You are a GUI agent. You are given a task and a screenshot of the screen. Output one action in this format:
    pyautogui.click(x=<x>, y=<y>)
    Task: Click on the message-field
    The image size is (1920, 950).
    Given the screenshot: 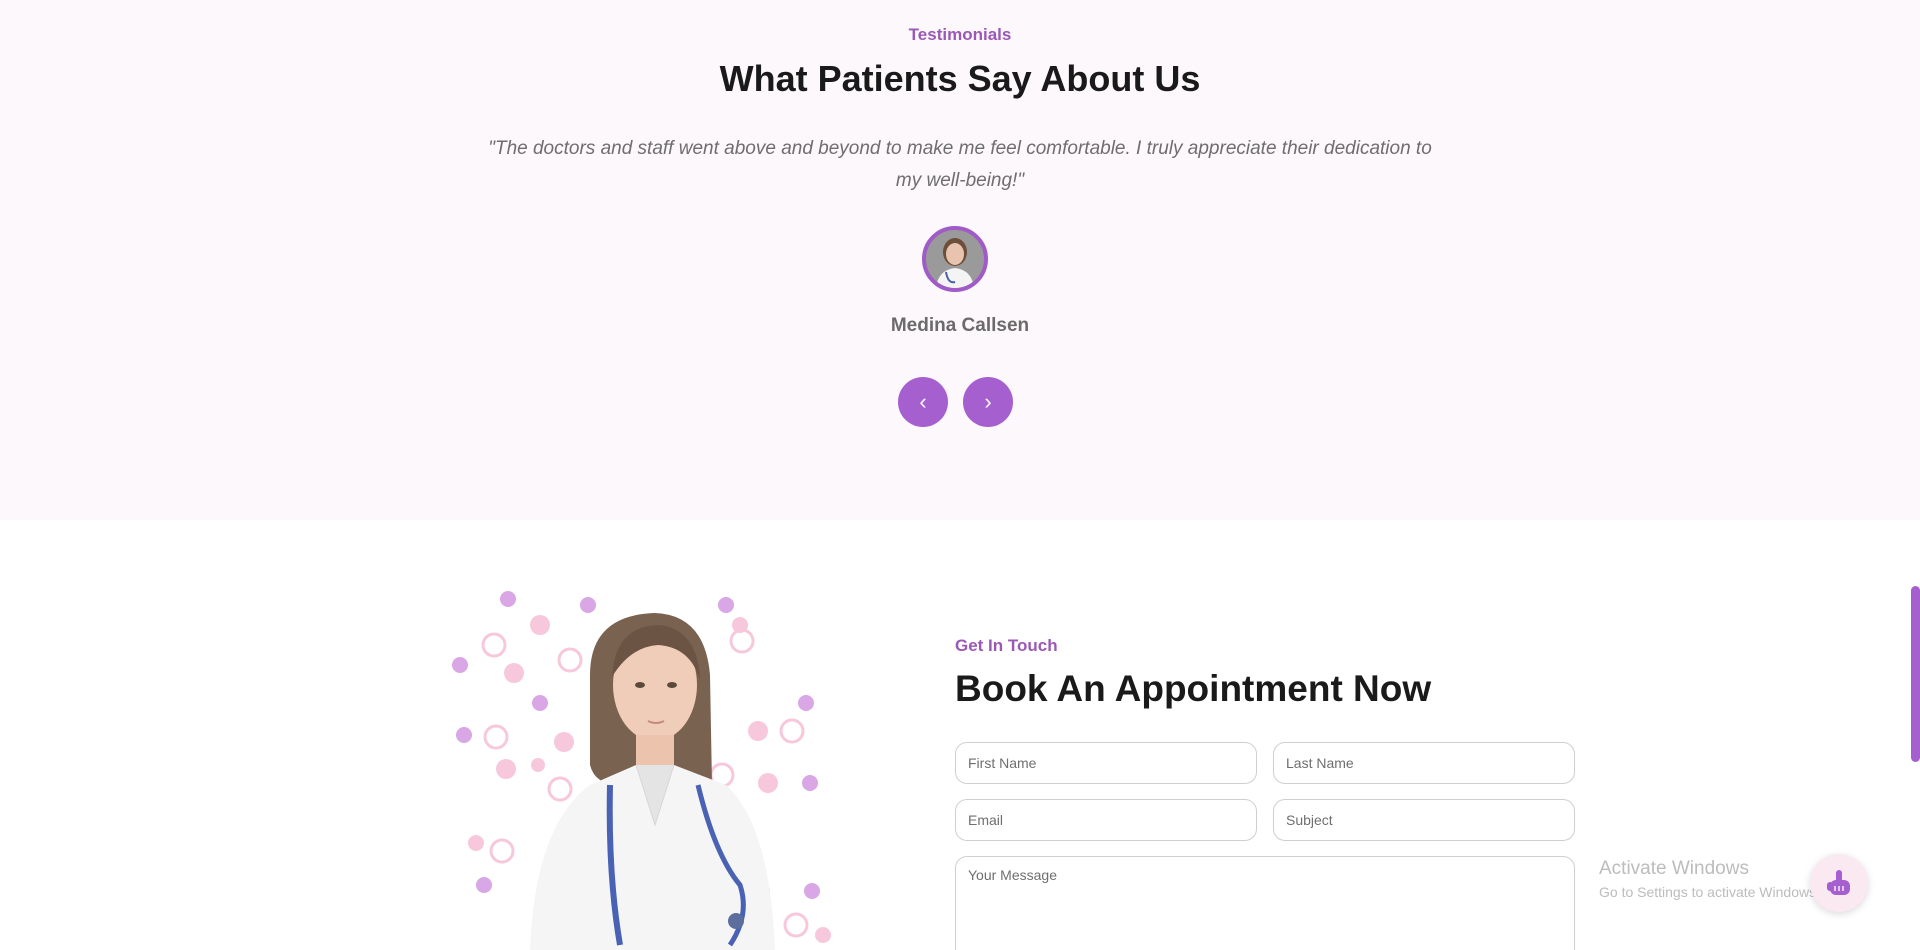 What is the action you would take?
    pyautogui.click(x=1265, y=903)
    